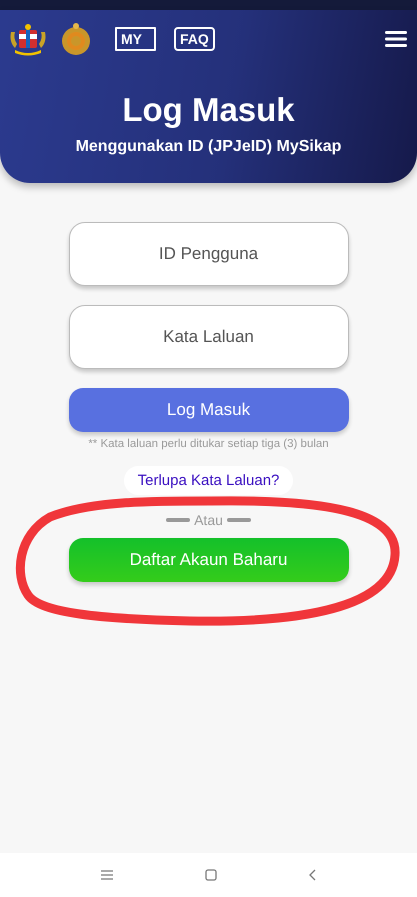  What do you see at coordinates (135, 39) in the screenshot?
I see `my-logo: MY` at bounding box center [135, 39].